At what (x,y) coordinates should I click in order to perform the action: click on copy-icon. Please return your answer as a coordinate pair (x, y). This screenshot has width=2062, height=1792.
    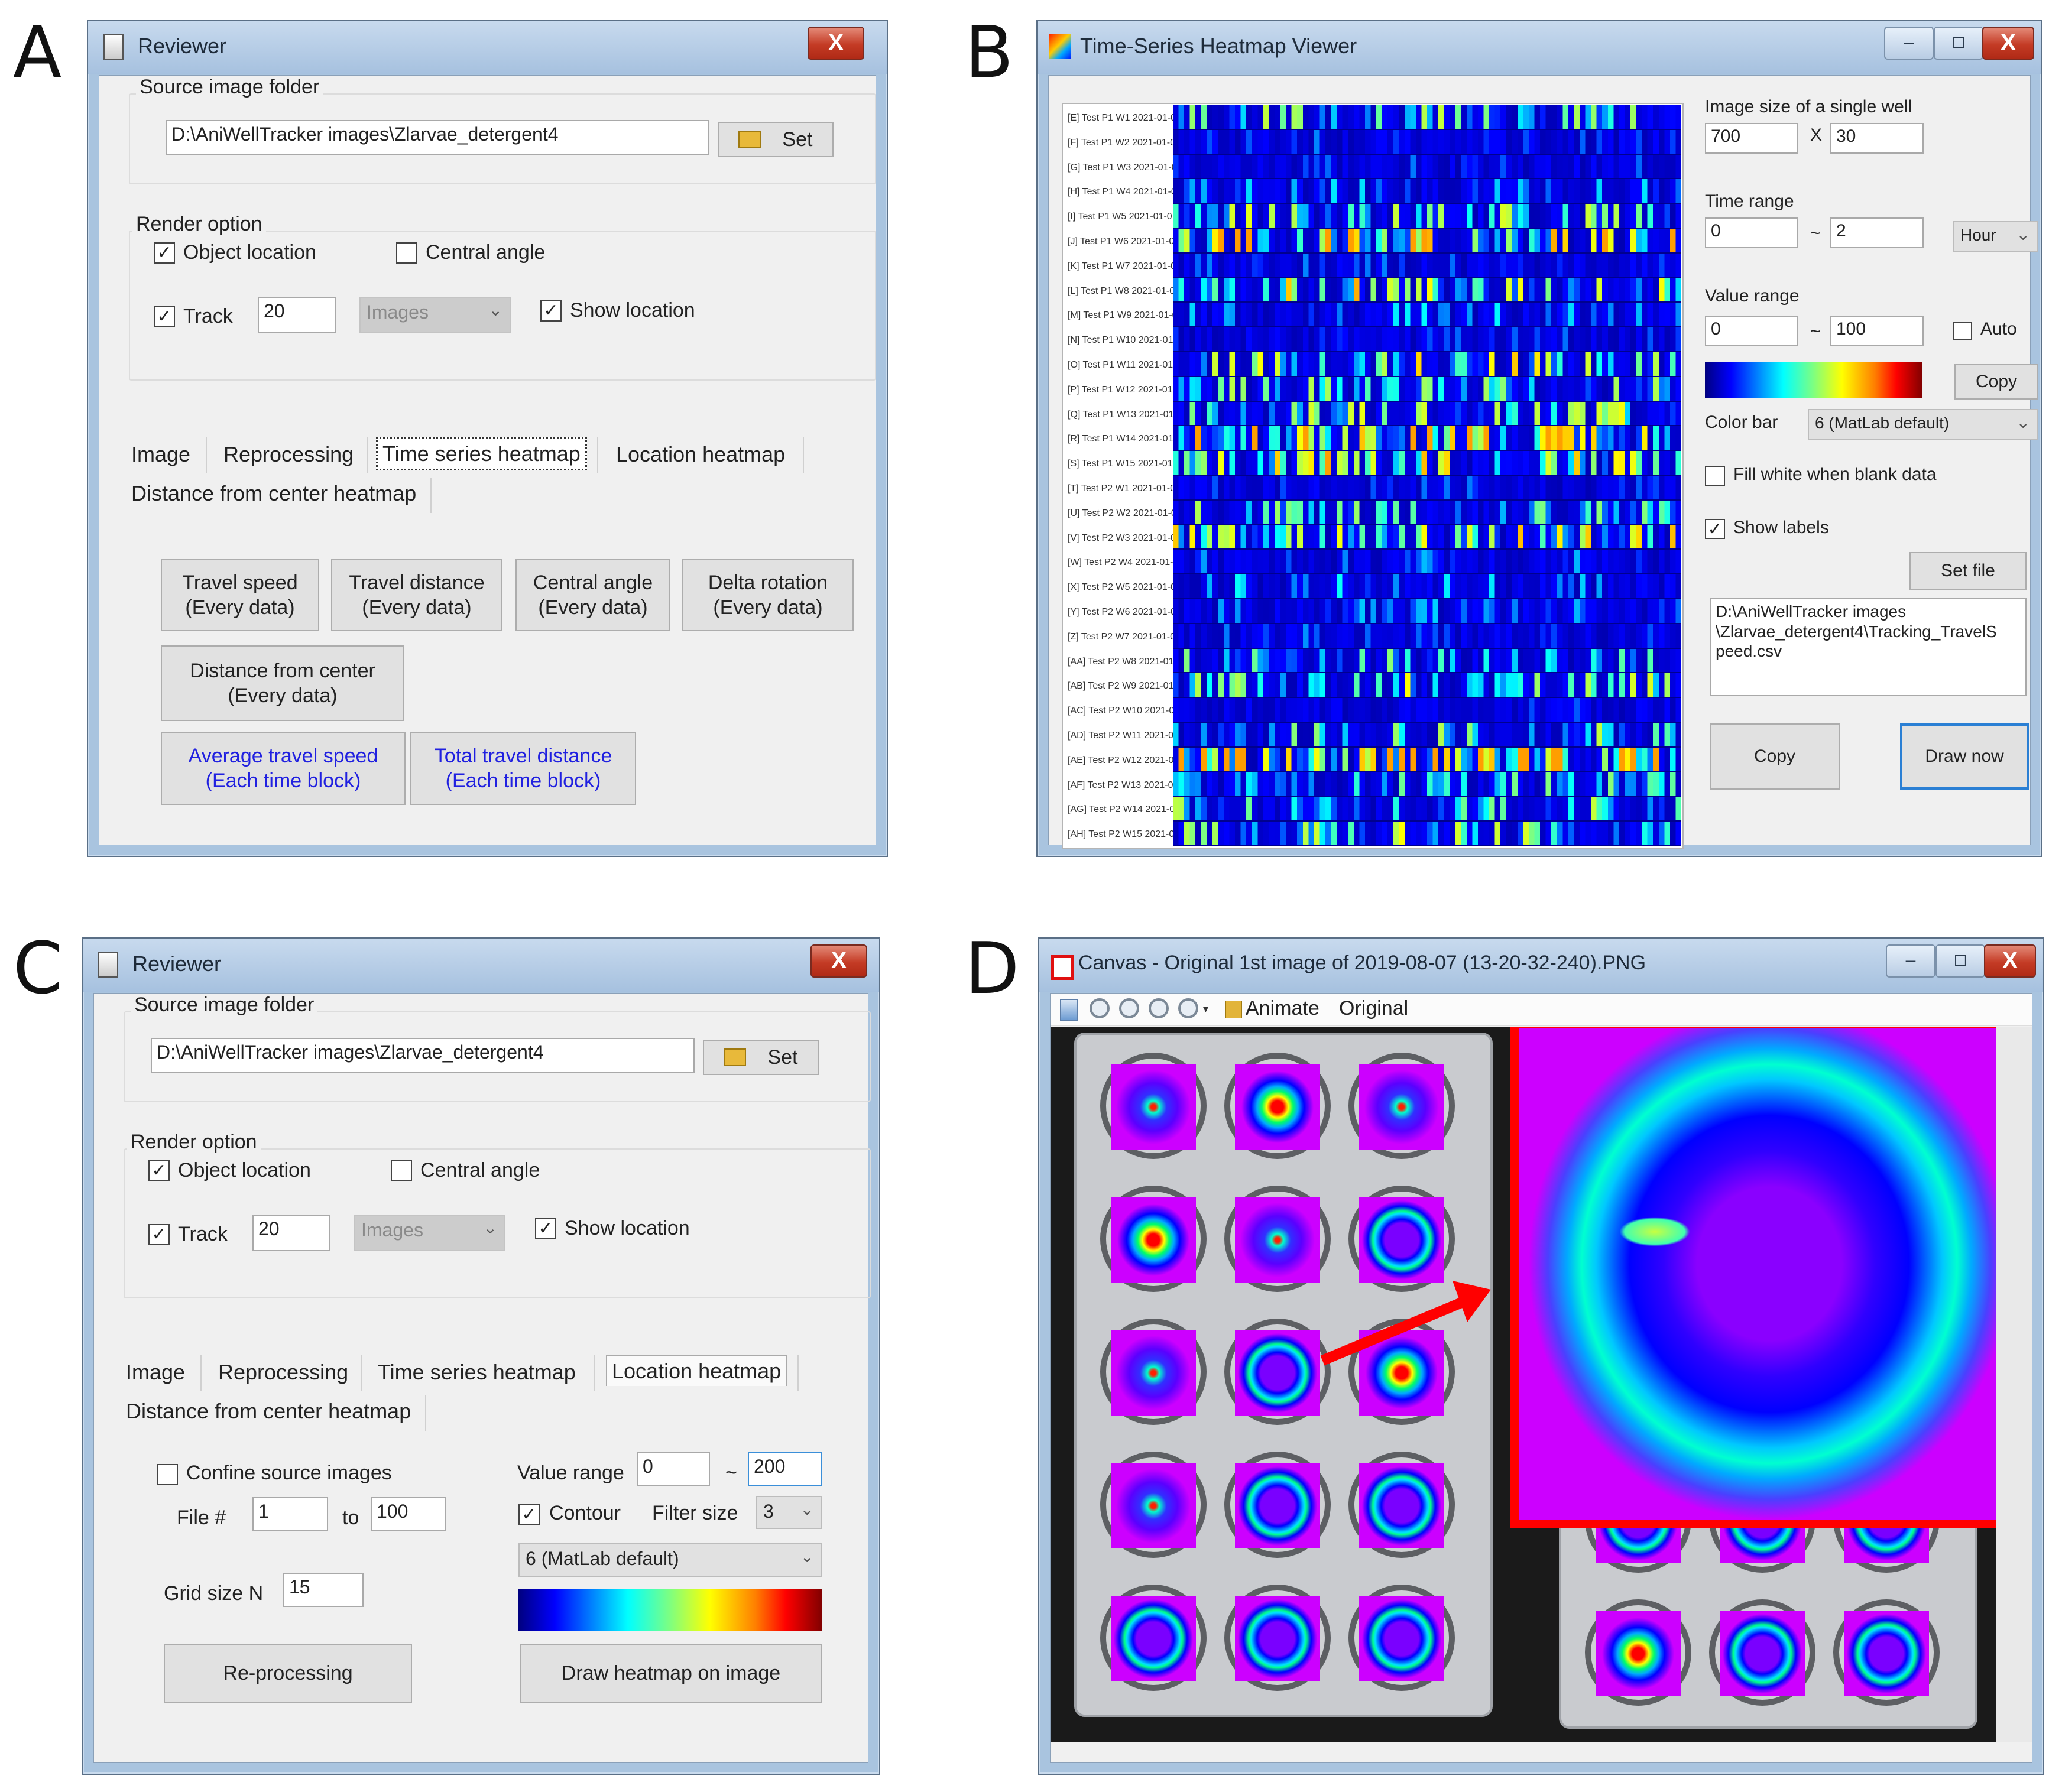
    Looking at the image, I should click on (1069, 1010).